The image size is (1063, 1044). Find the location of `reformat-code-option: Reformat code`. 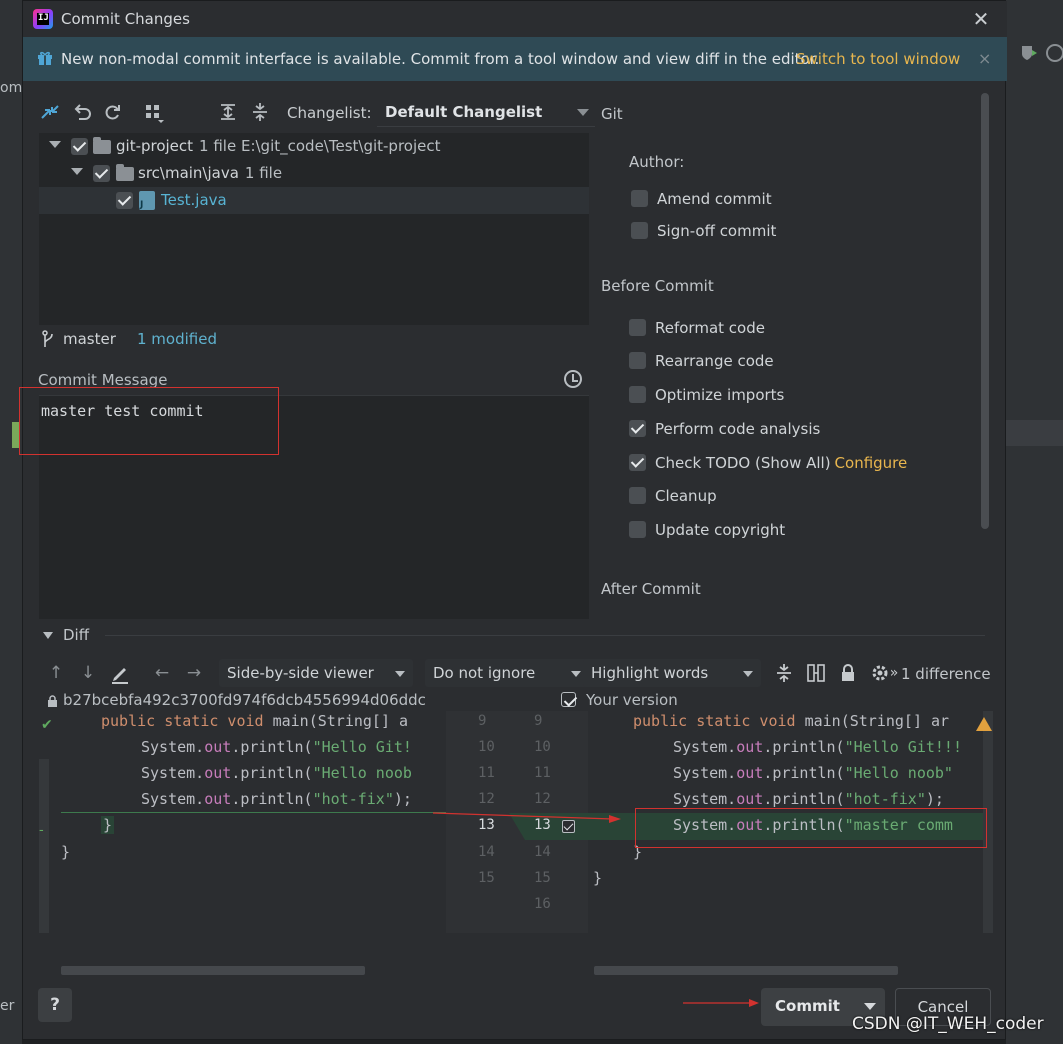

reformat-code-option: Reformat code is located at coordinates (799, 329).